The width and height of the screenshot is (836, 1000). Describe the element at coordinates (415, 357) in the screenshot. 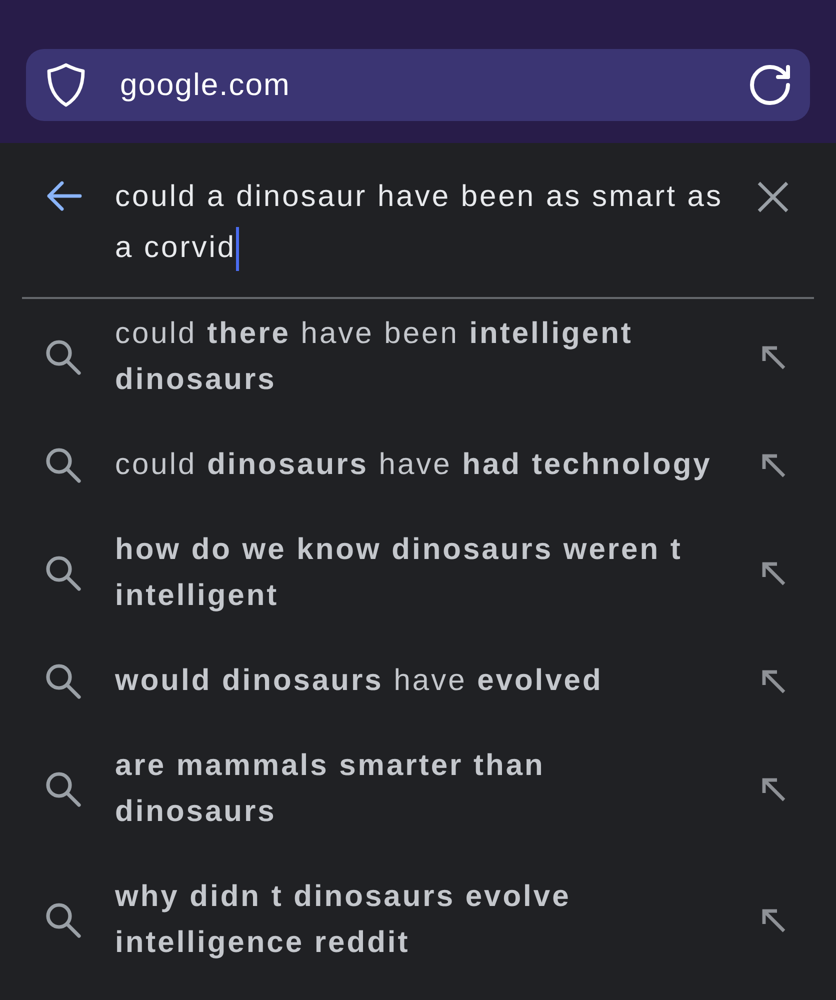

I see `suggestion-text: could there have been intelligent dinosaurs` at that location.